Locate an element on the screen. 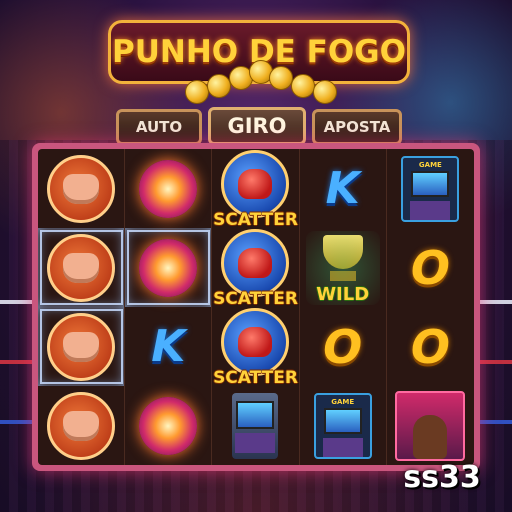  wild-label: WILD is located at coordinates (343, 294).